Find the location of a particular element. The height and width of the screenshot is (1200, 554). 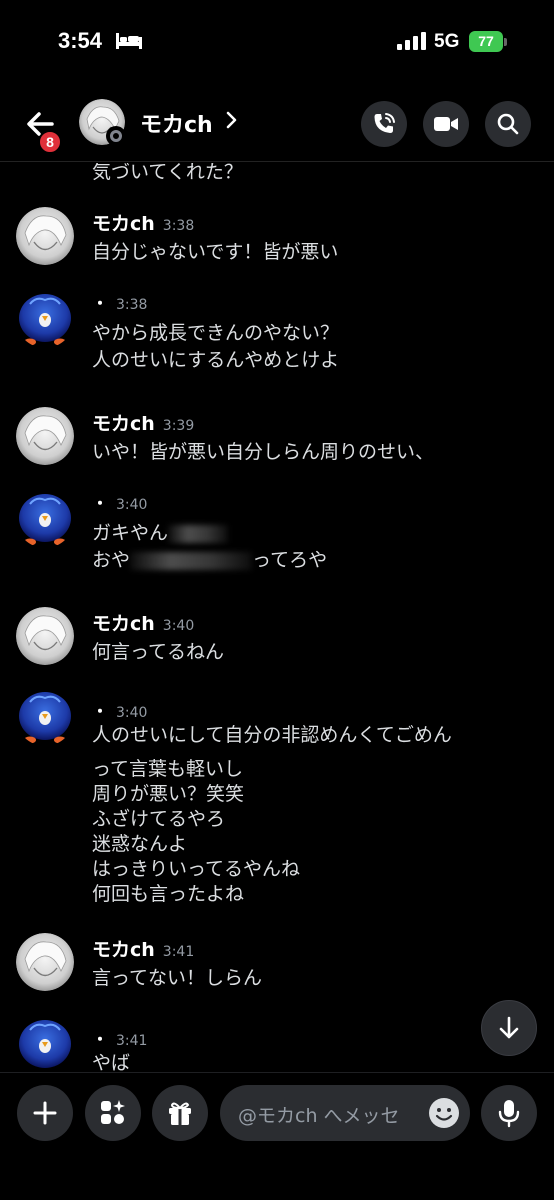

voice-message-button is located at coordinates (509, 1113).